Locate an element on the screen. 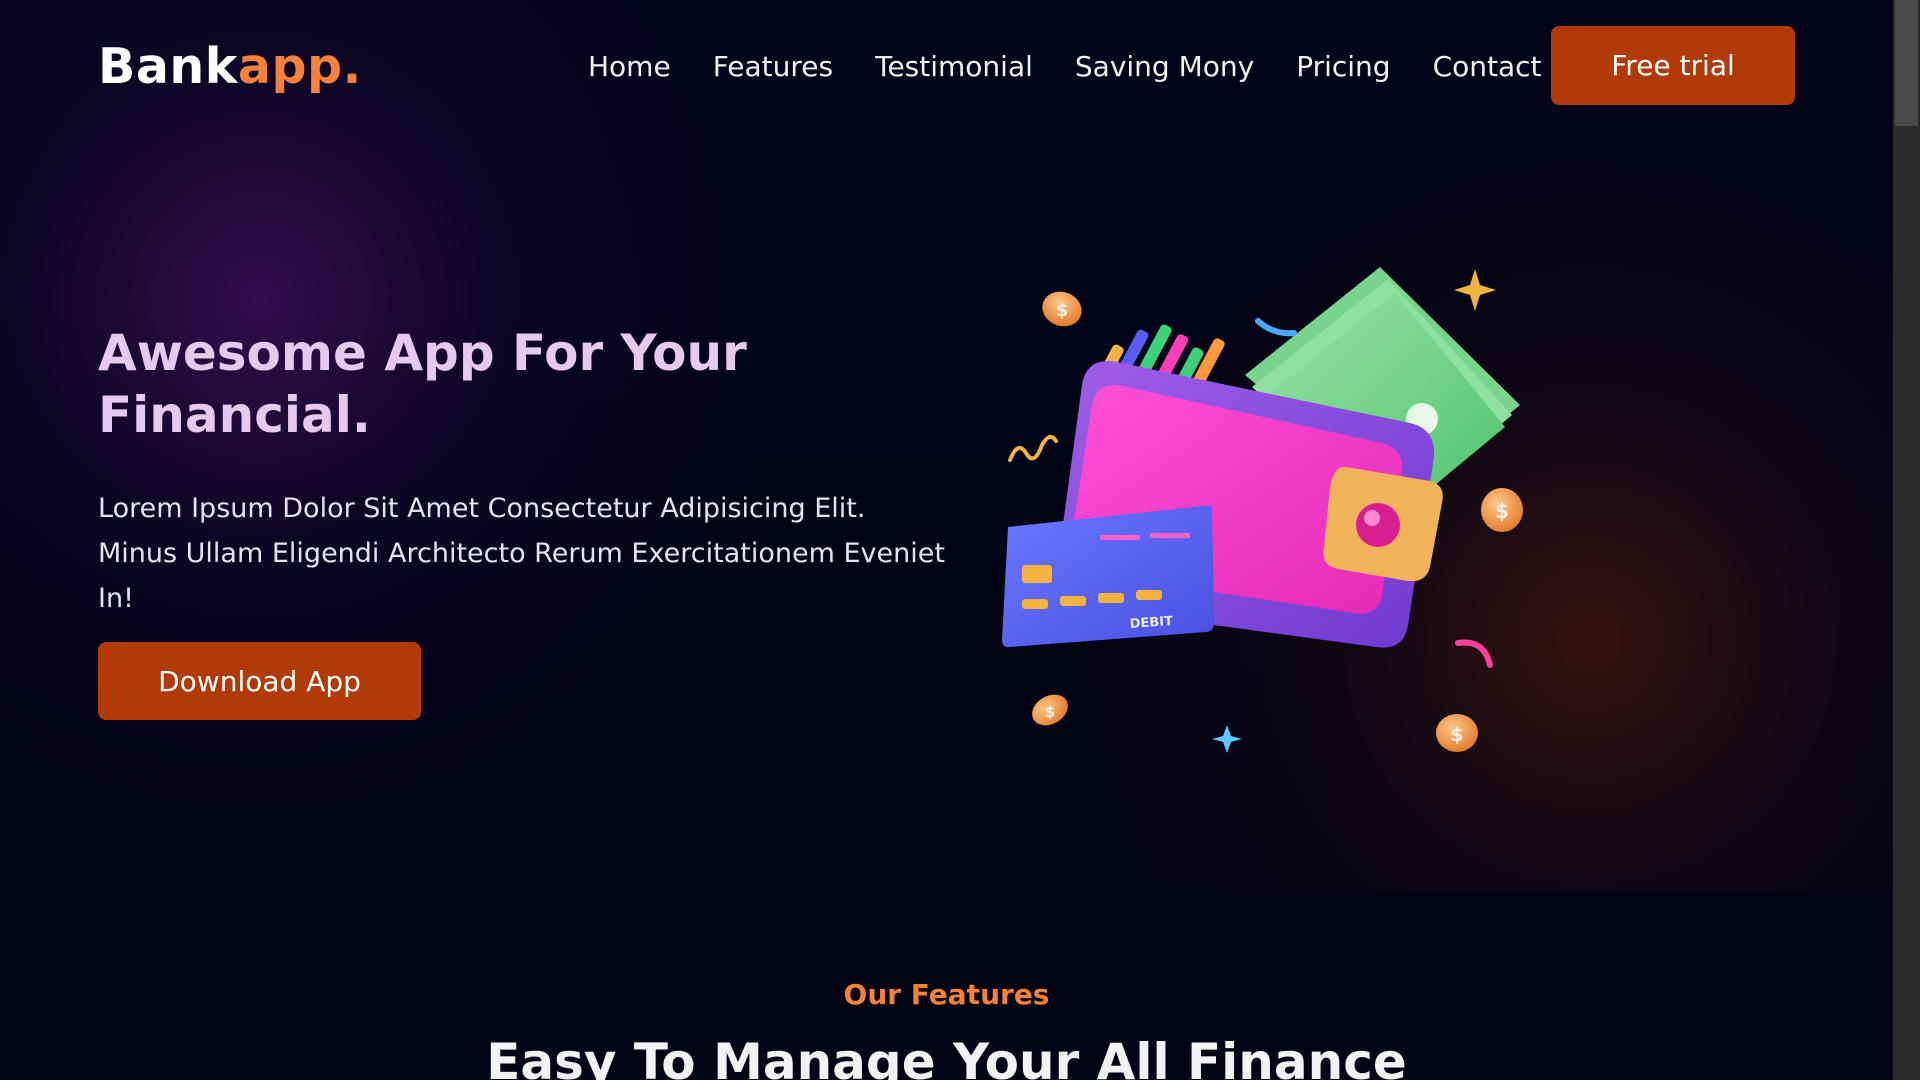 The height and width of the screenshot is (1080, 1920). nav-features: Features is located at coordinates (773, 66).